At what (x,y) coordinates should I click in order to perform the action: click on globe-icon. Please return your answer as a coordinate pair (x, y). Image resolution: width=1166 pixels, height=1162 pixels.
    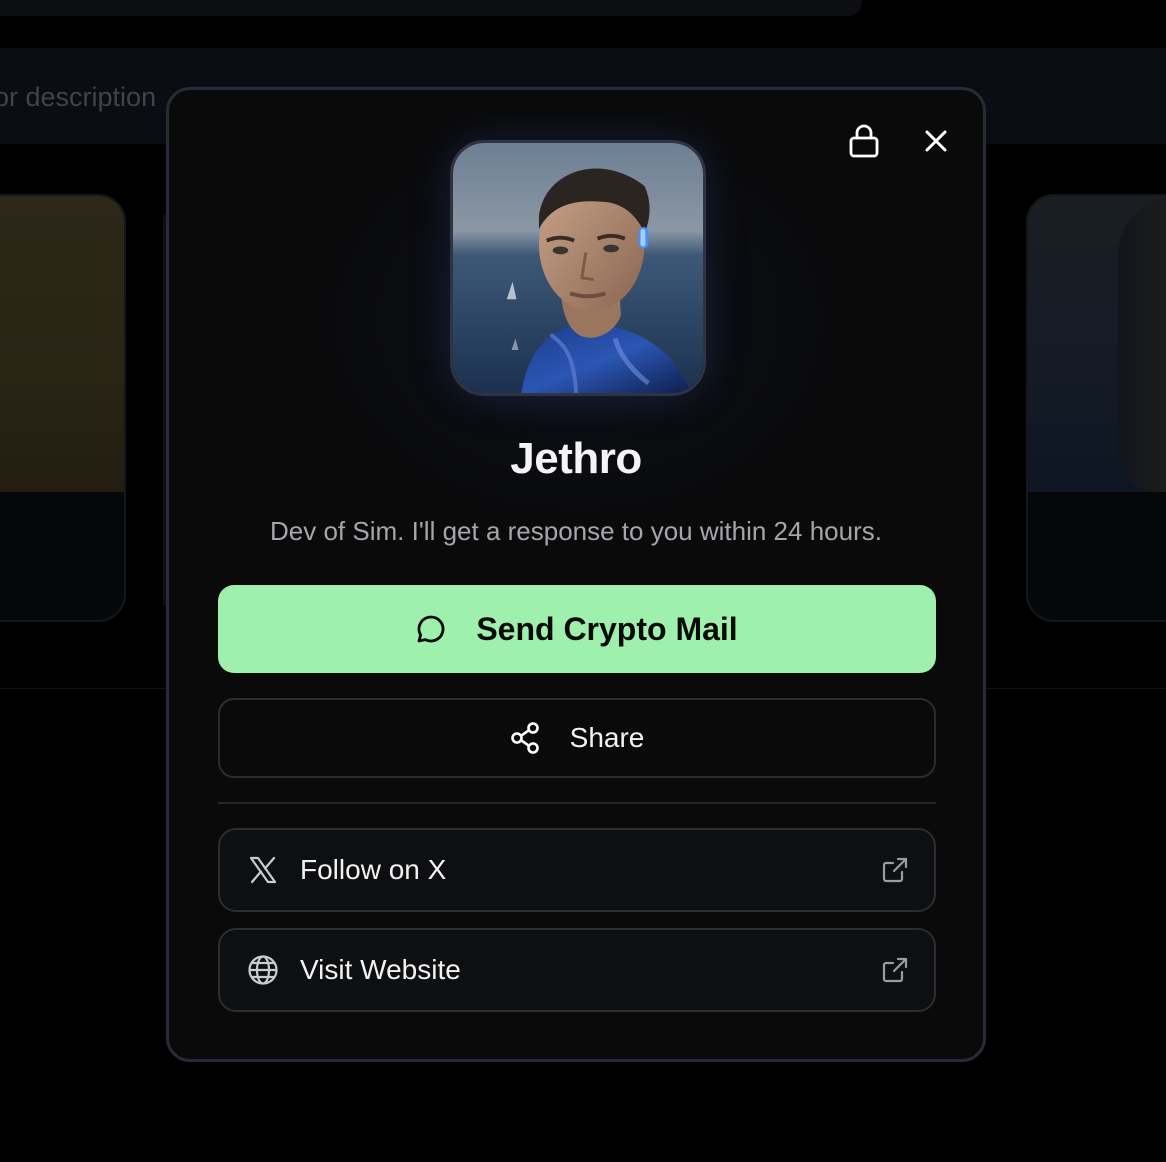
    Looking at the image, I should click on (263, 970).